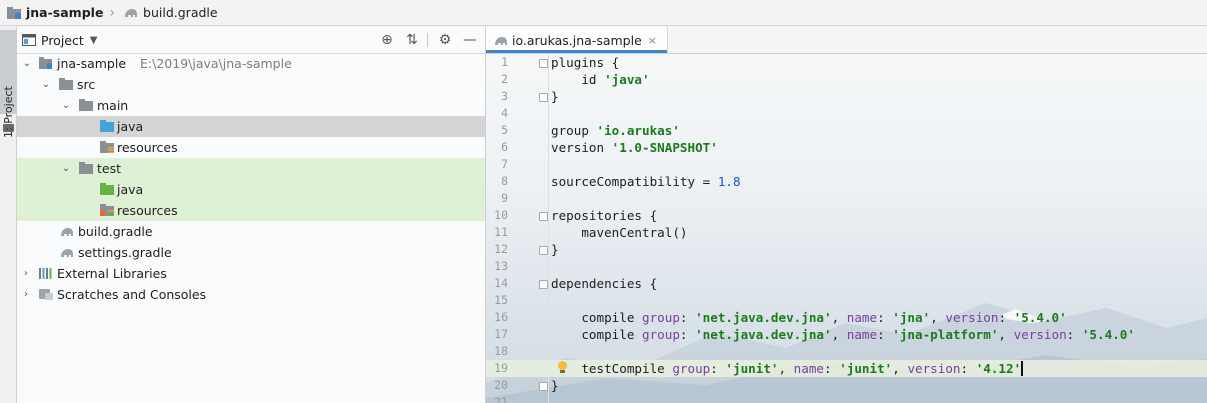  Describe the element at coordinates (132, 294) in the screenshot. I see `tree-item-label: Scratches and Consoles` at that location.